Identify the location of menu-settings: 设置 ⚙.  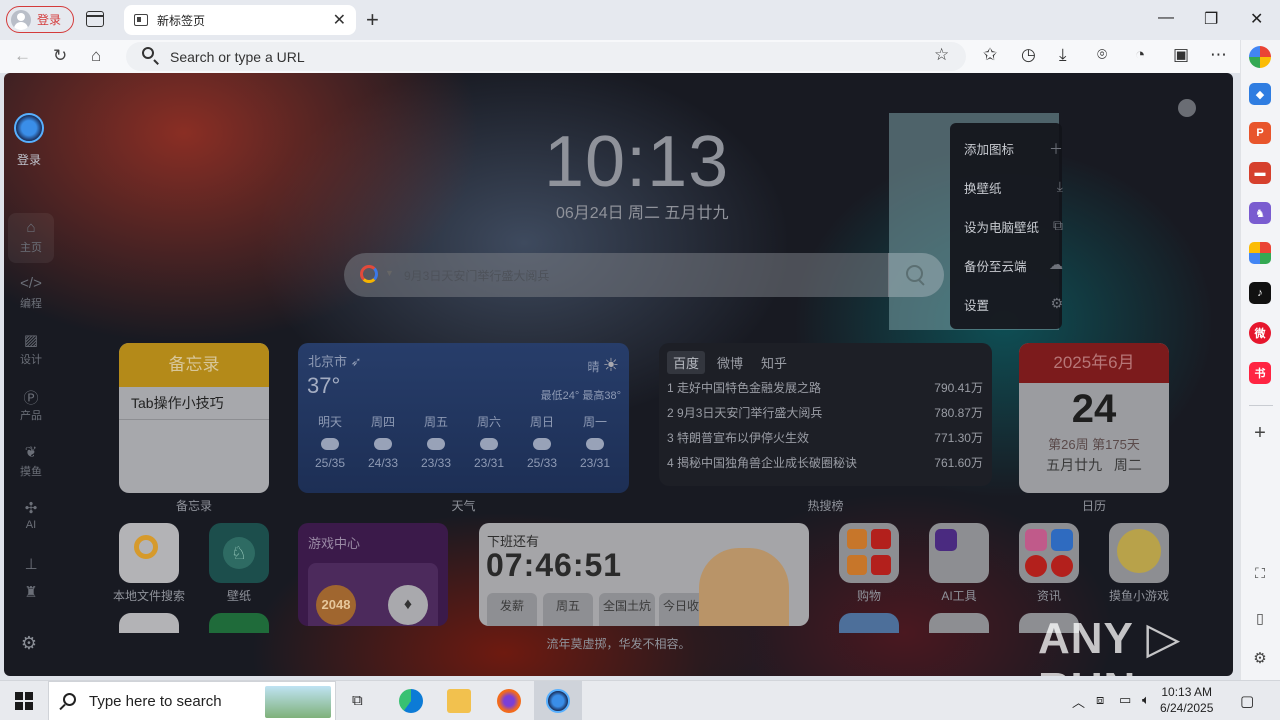
(1013, 305).